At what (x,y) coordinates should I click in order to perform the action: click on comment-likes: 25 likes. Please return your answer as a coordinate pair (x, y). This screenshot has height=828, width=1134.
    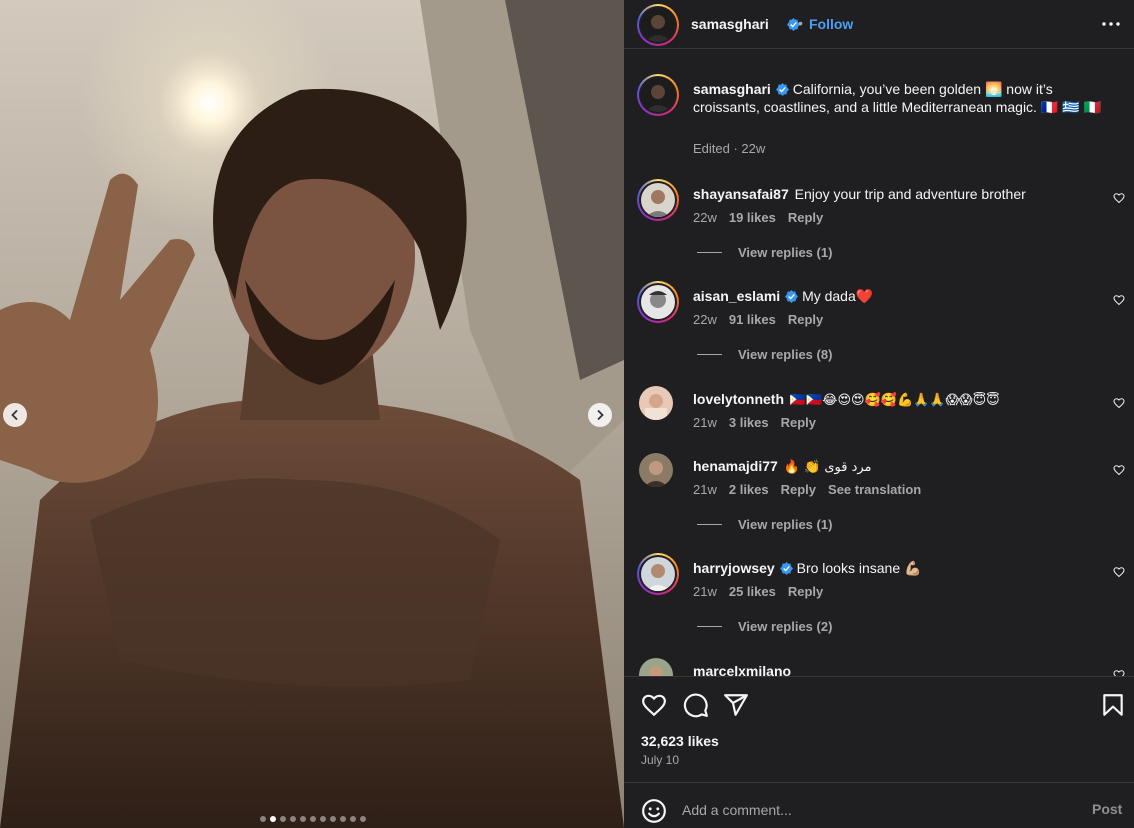
    Looking at the image, I should click on (752, 591).